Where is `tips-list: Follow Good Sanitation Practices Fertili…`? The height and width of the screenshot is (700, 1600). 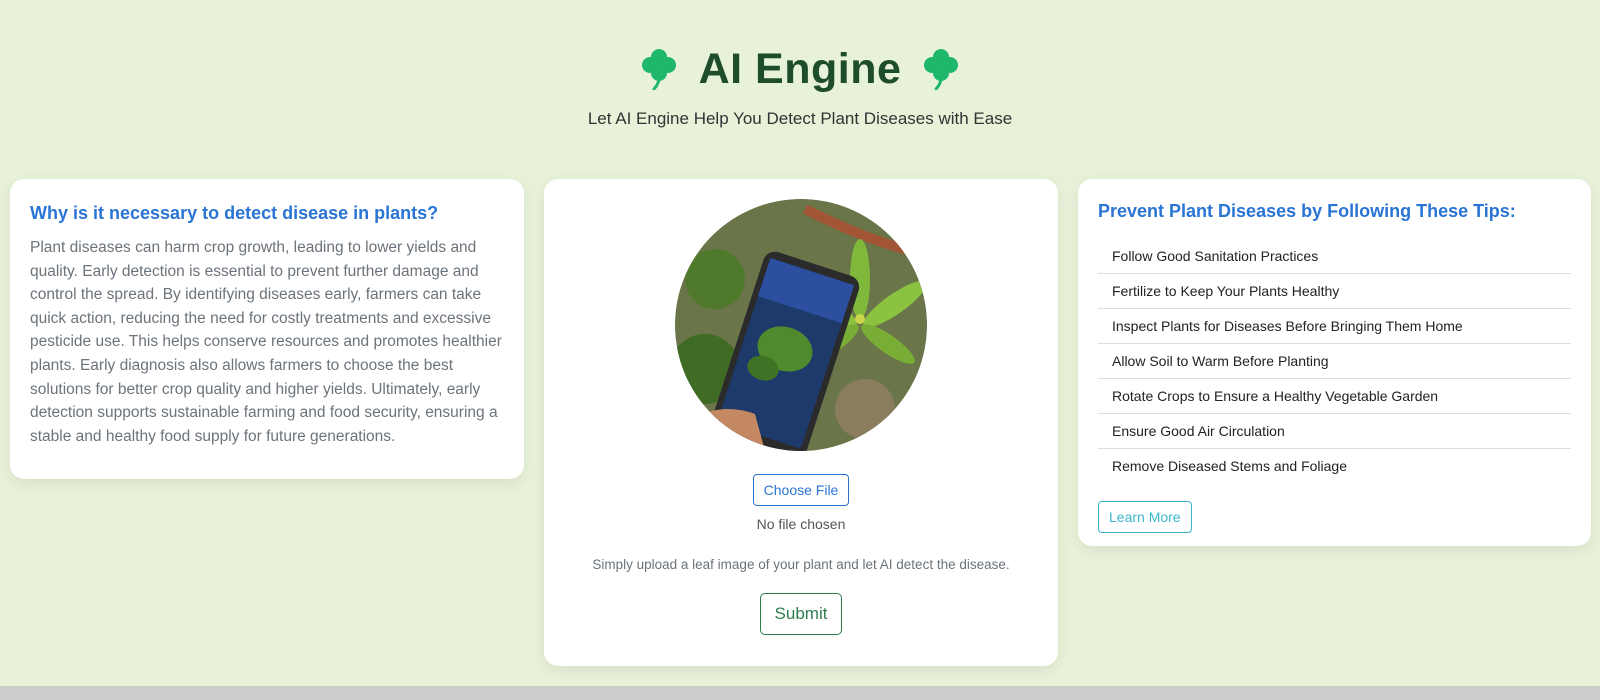 tips-list: Follow Good Sanitation Practices Fertili… is located at coordinates (1334, 361).